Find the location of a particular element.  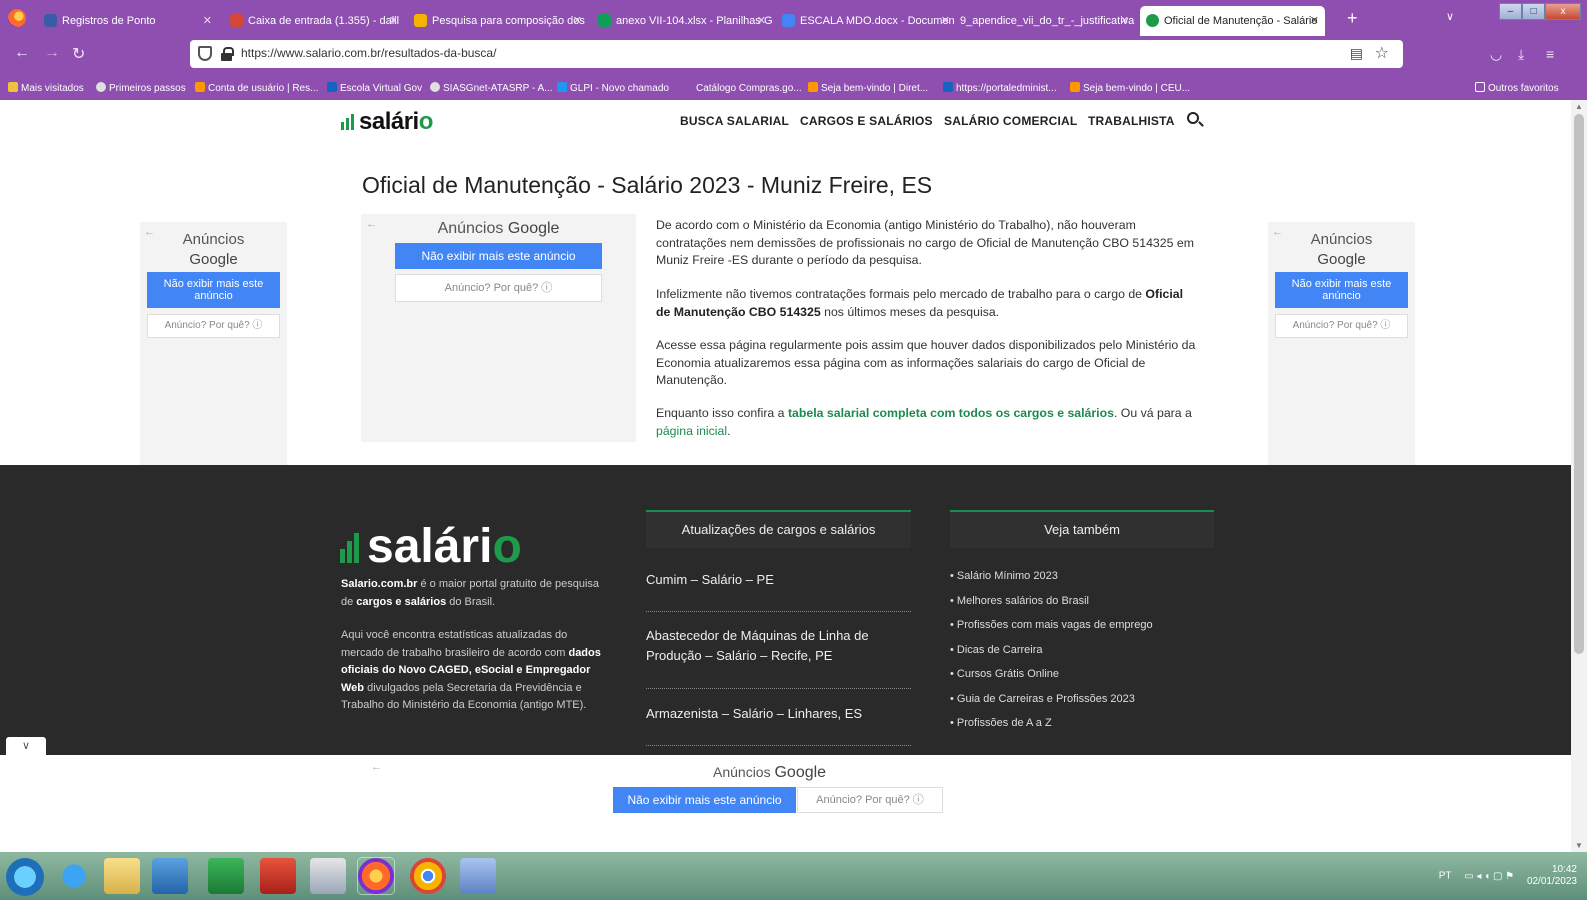

bookmark-glpi: GLPI - Novo chamado is located at coordinates (613, 88).